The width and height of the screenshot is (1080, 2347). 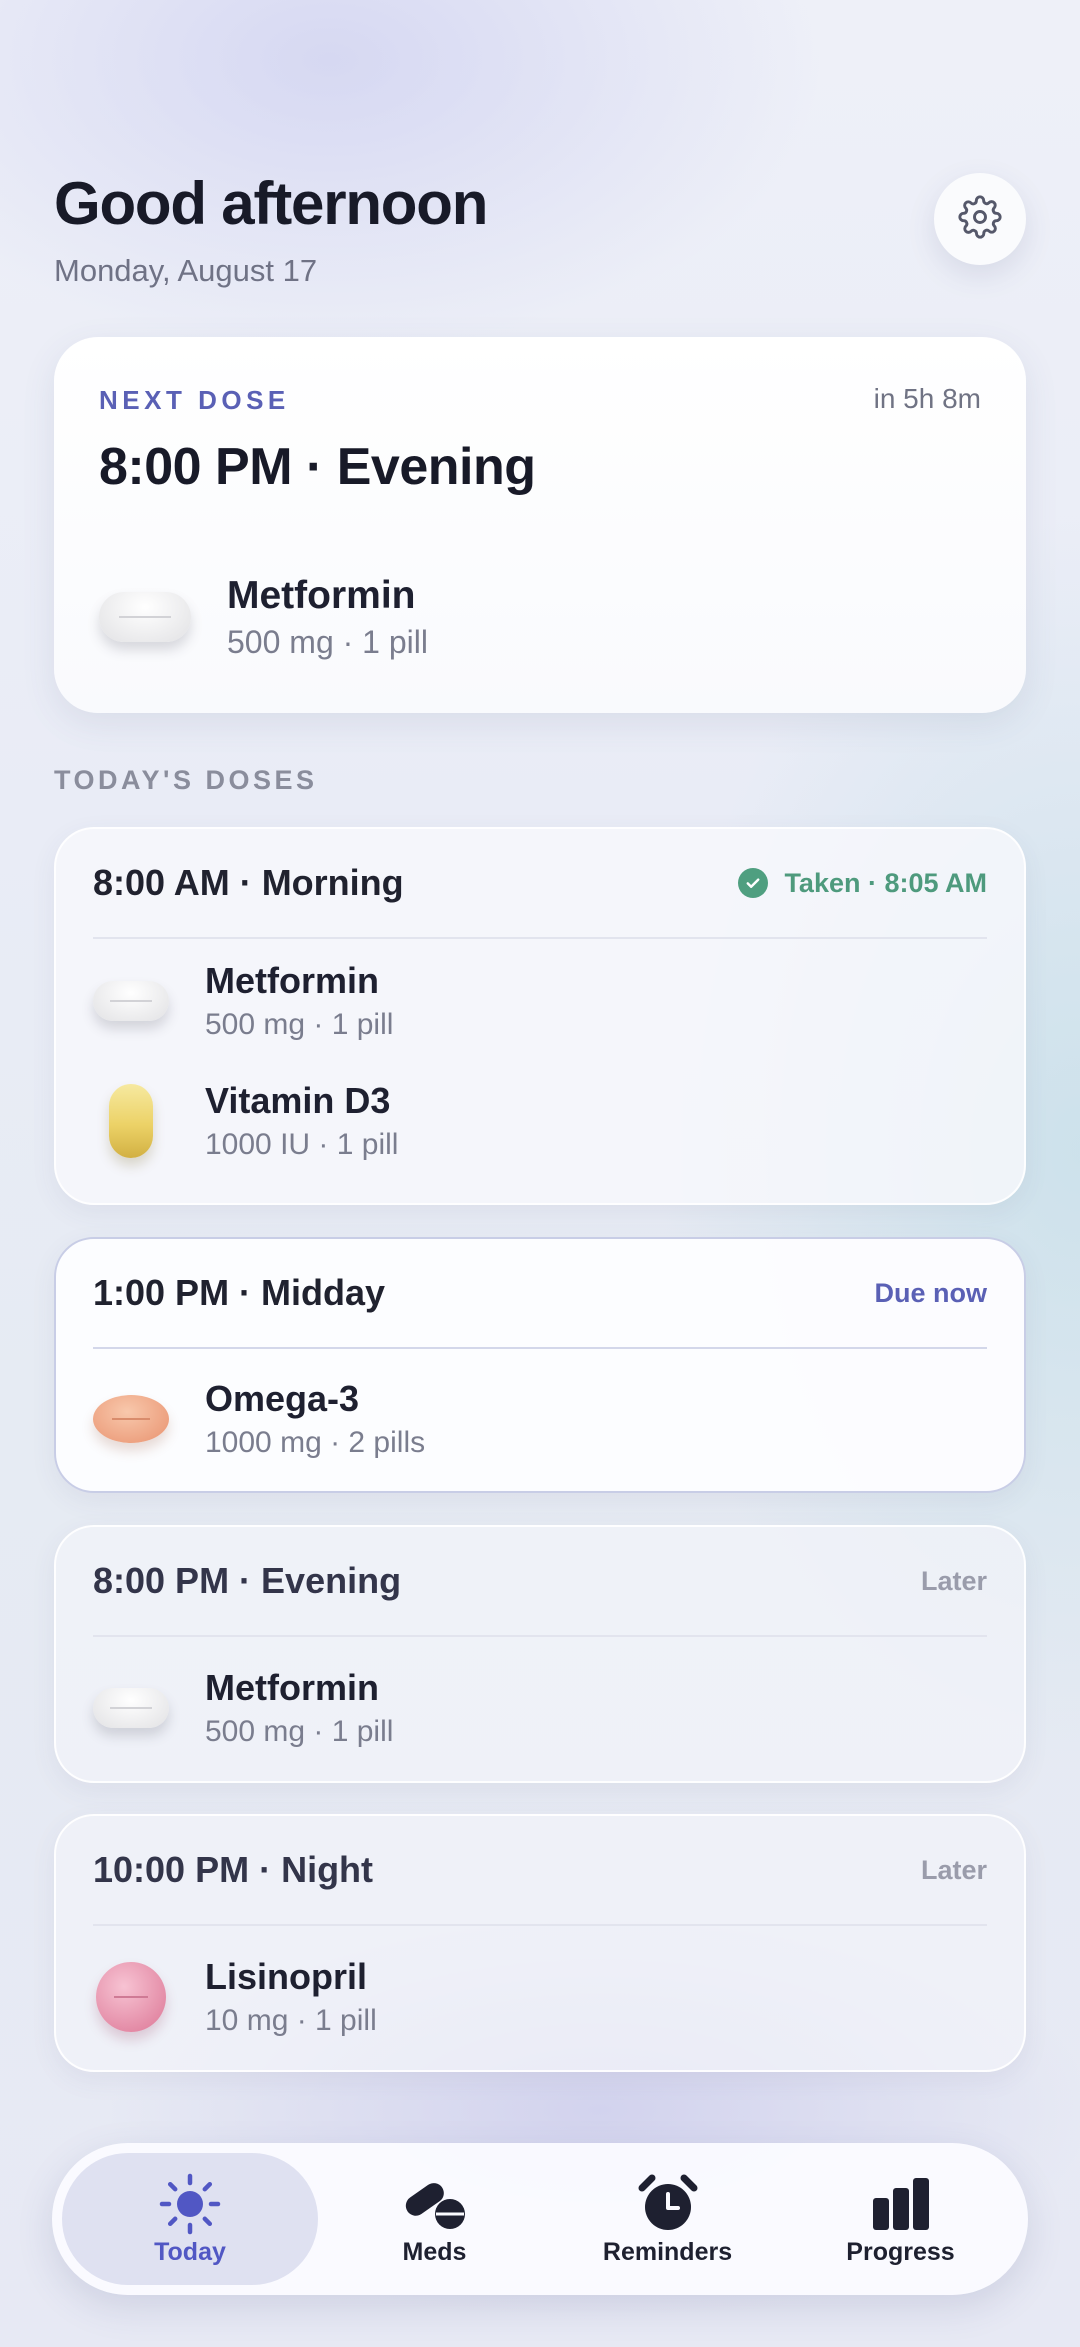 What do you see at coordinates (131, 1997) in the screenshot?
I see `pink-round-pill` at bounding box center [131, 1997].